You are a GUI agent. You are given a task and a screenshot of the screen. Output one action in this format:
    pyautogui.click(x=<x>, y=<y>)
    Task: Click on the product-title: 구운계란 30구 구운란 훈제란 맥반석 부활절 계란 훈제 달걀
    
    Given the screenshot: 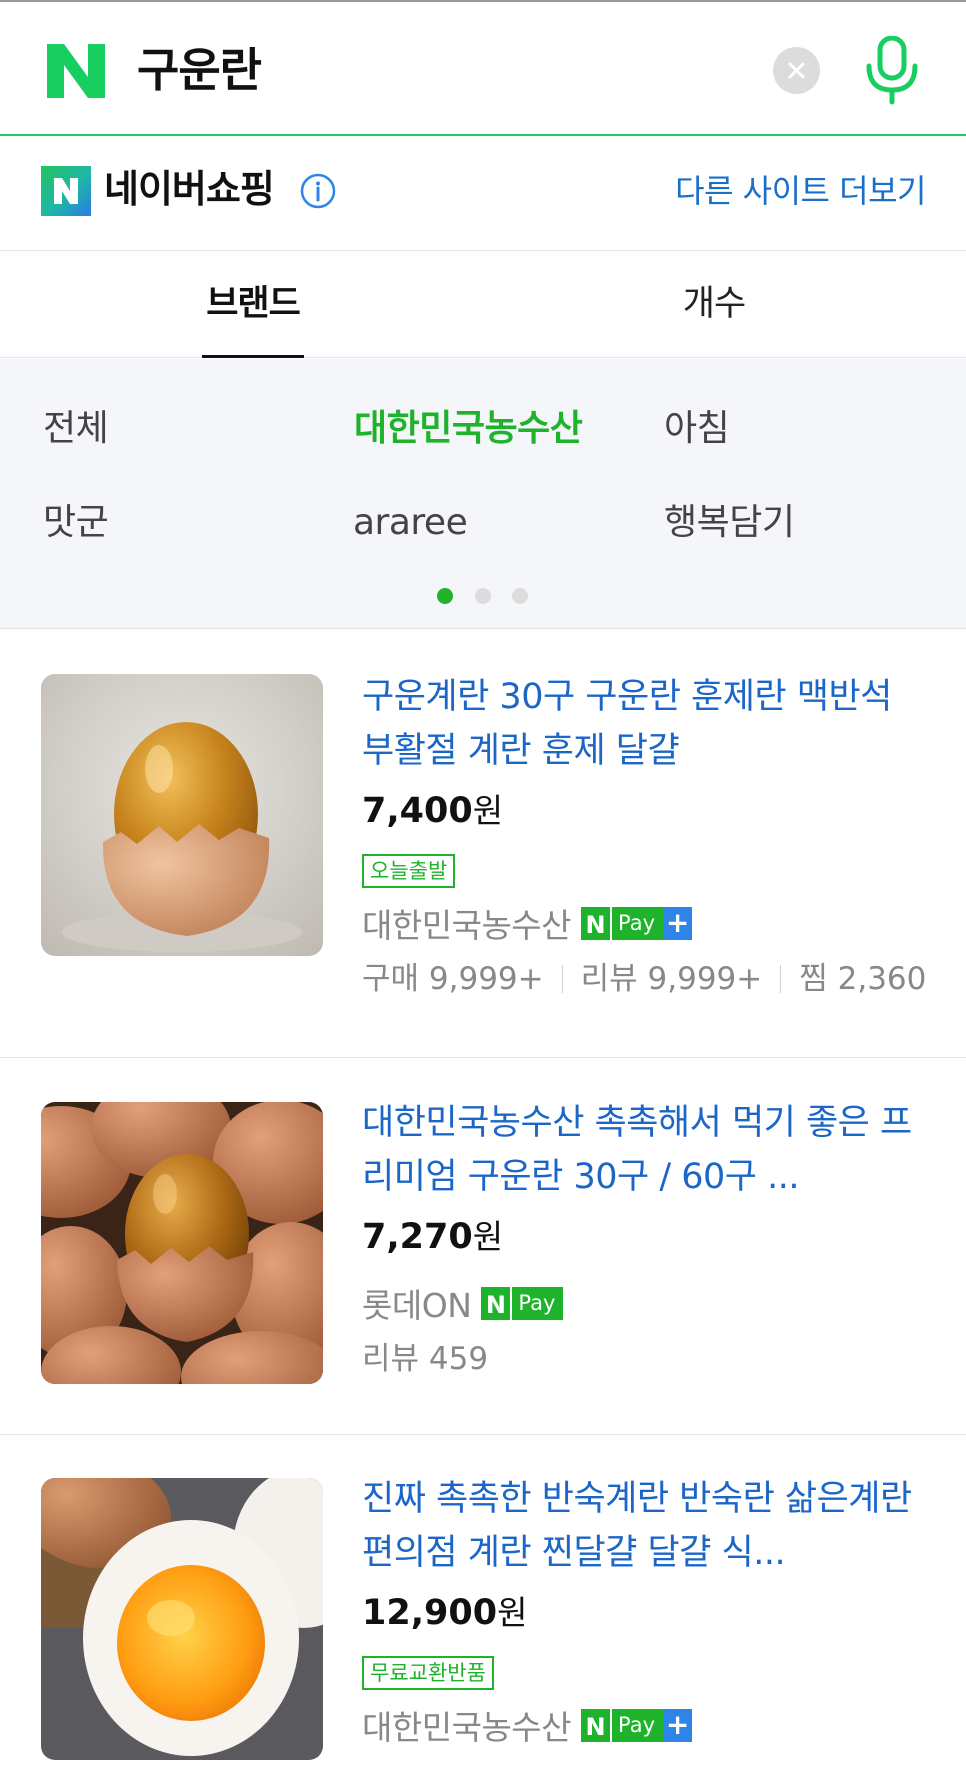 What is the action you would take?
    pyautogui.click(x=646, y=724)
    